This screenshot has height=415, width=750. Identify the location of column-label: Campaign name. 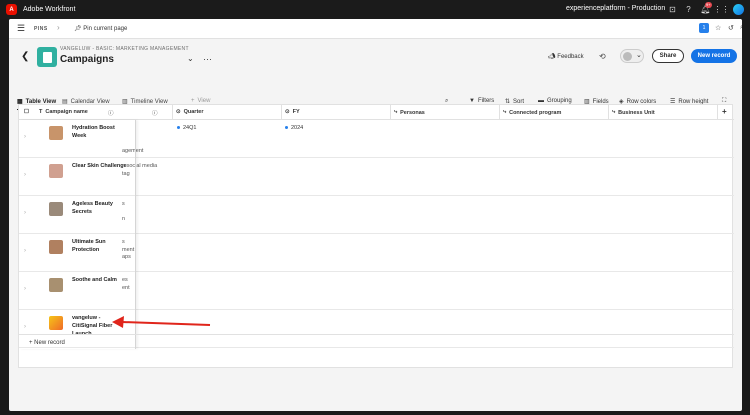
(66, 112).